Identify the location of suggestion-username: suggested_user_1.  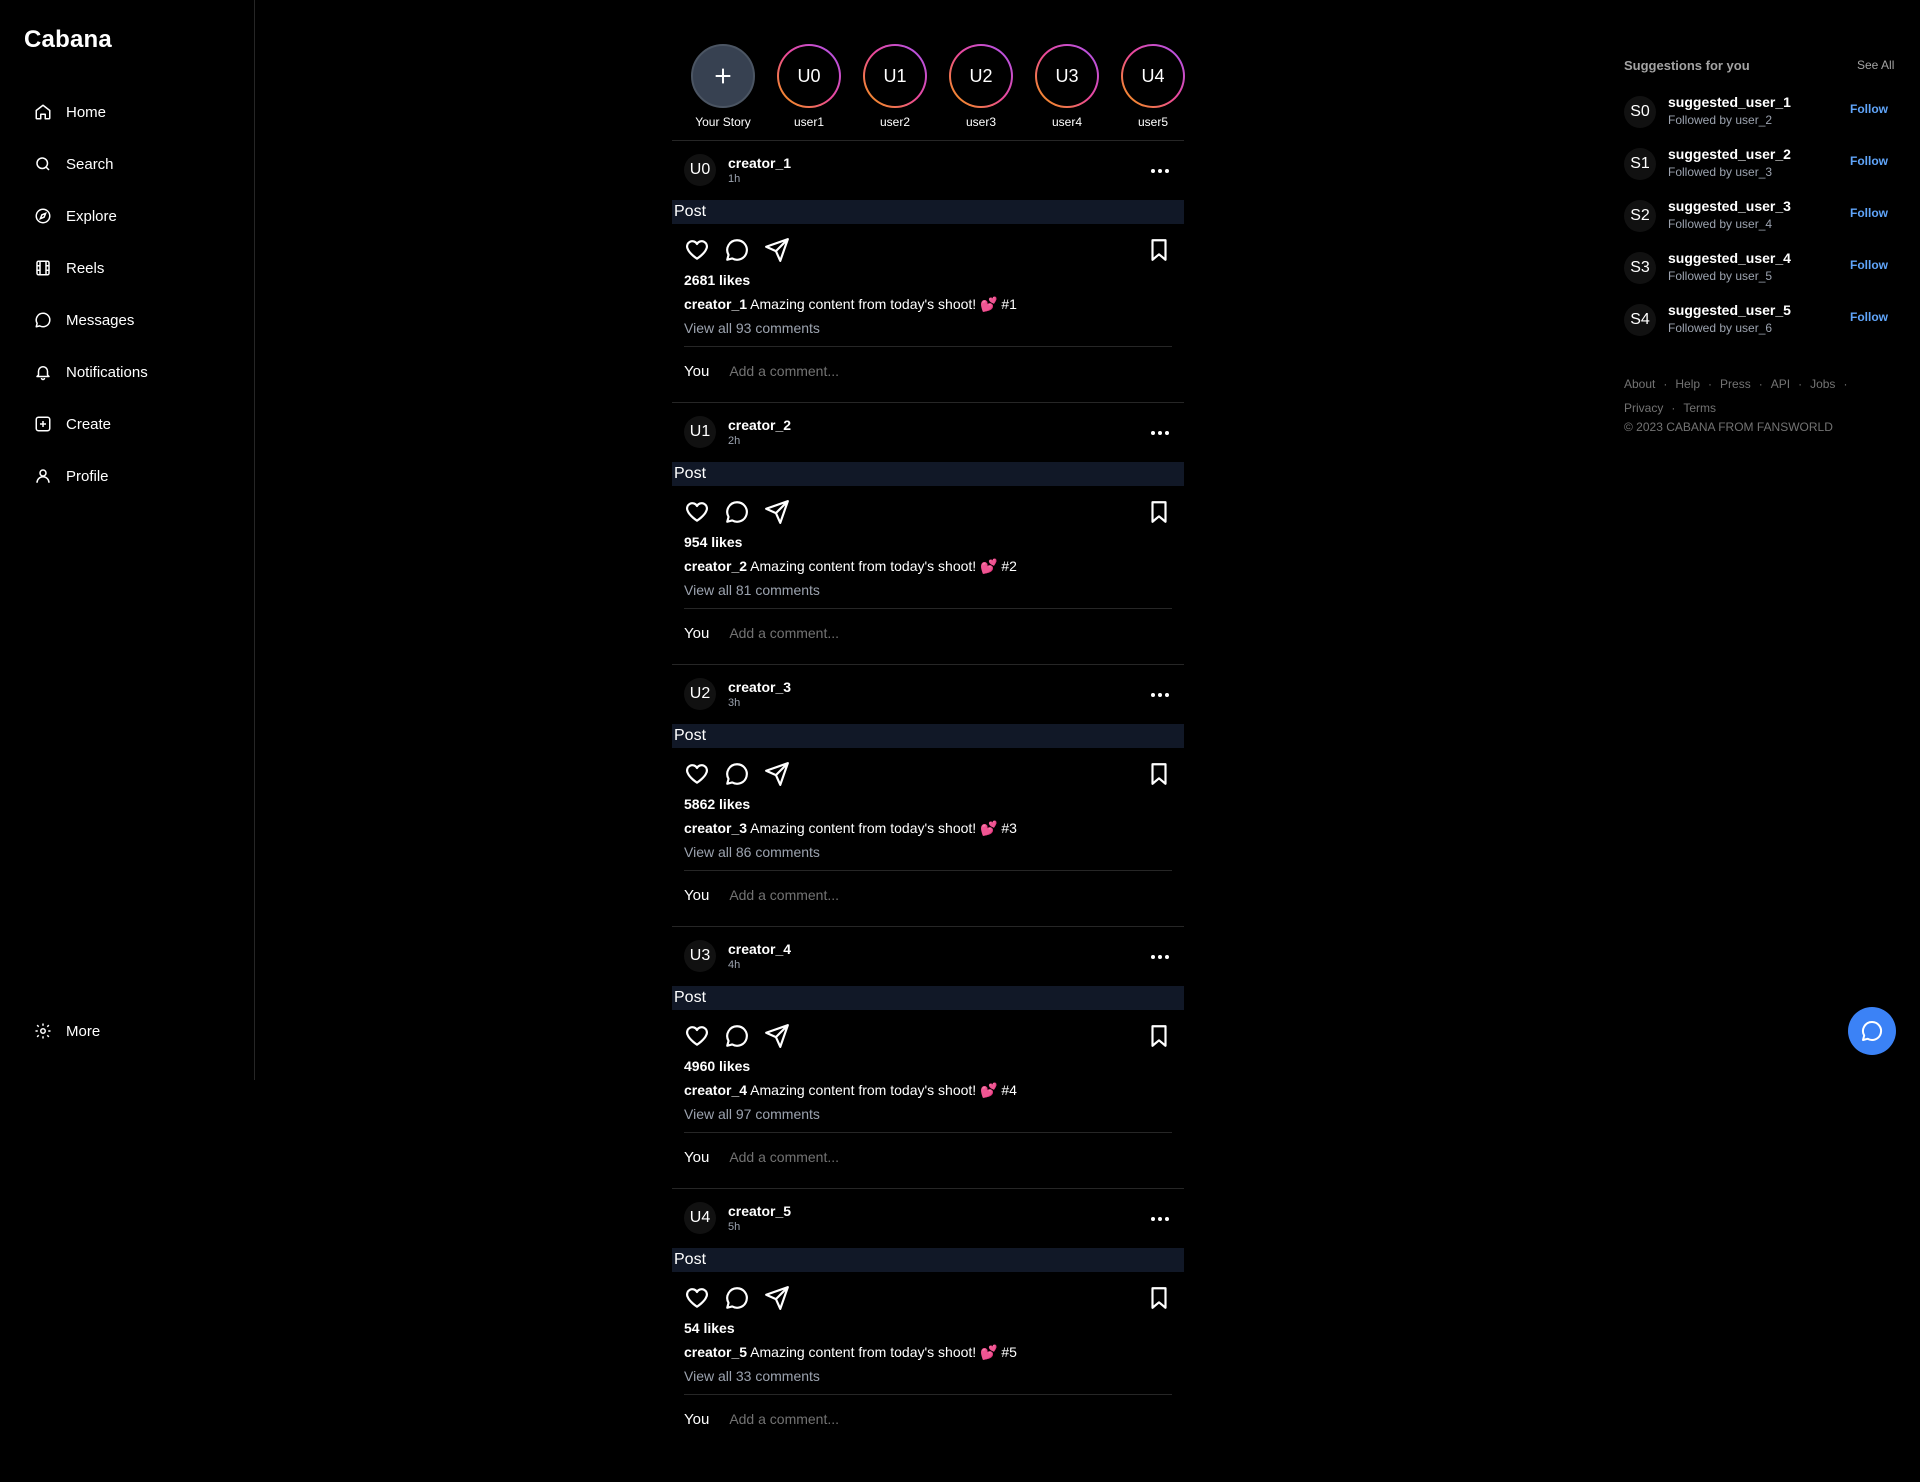
(1729, 102).